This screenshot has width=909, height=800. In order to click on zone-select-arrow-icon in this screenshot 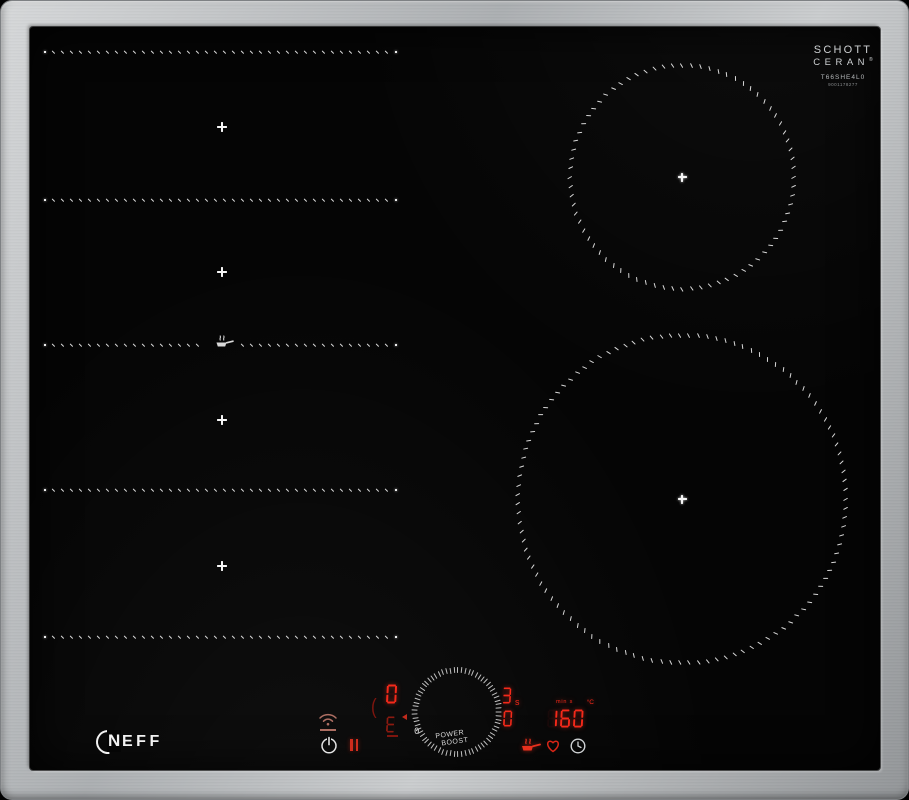, I will do `click(404, 717)`.